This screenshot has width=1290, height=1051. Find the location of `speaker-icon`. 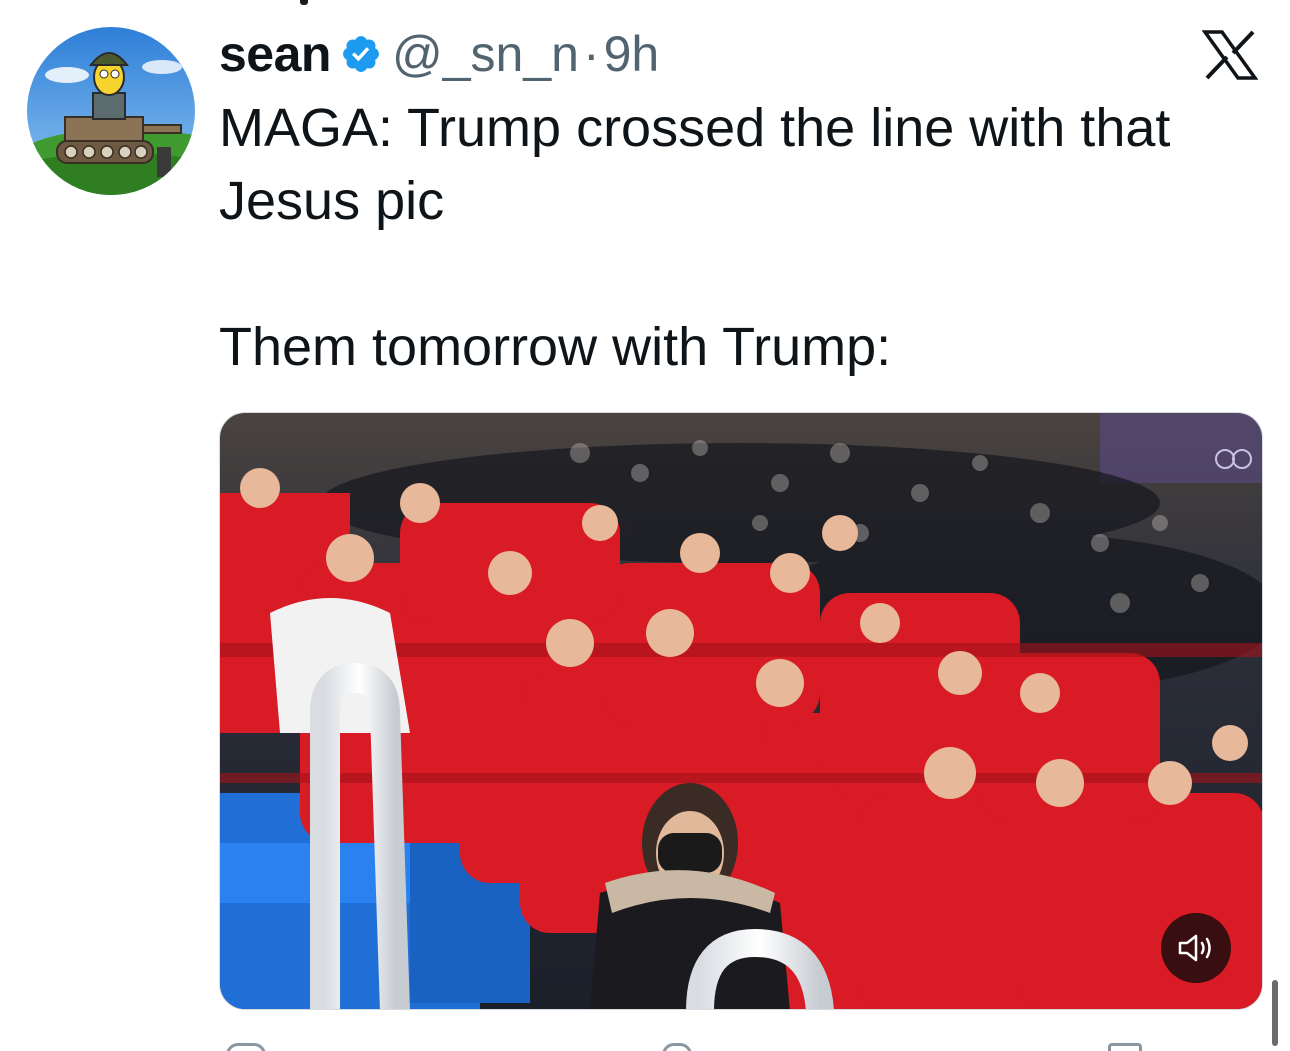

speaker-icon is located at coordinates (1194, 948).